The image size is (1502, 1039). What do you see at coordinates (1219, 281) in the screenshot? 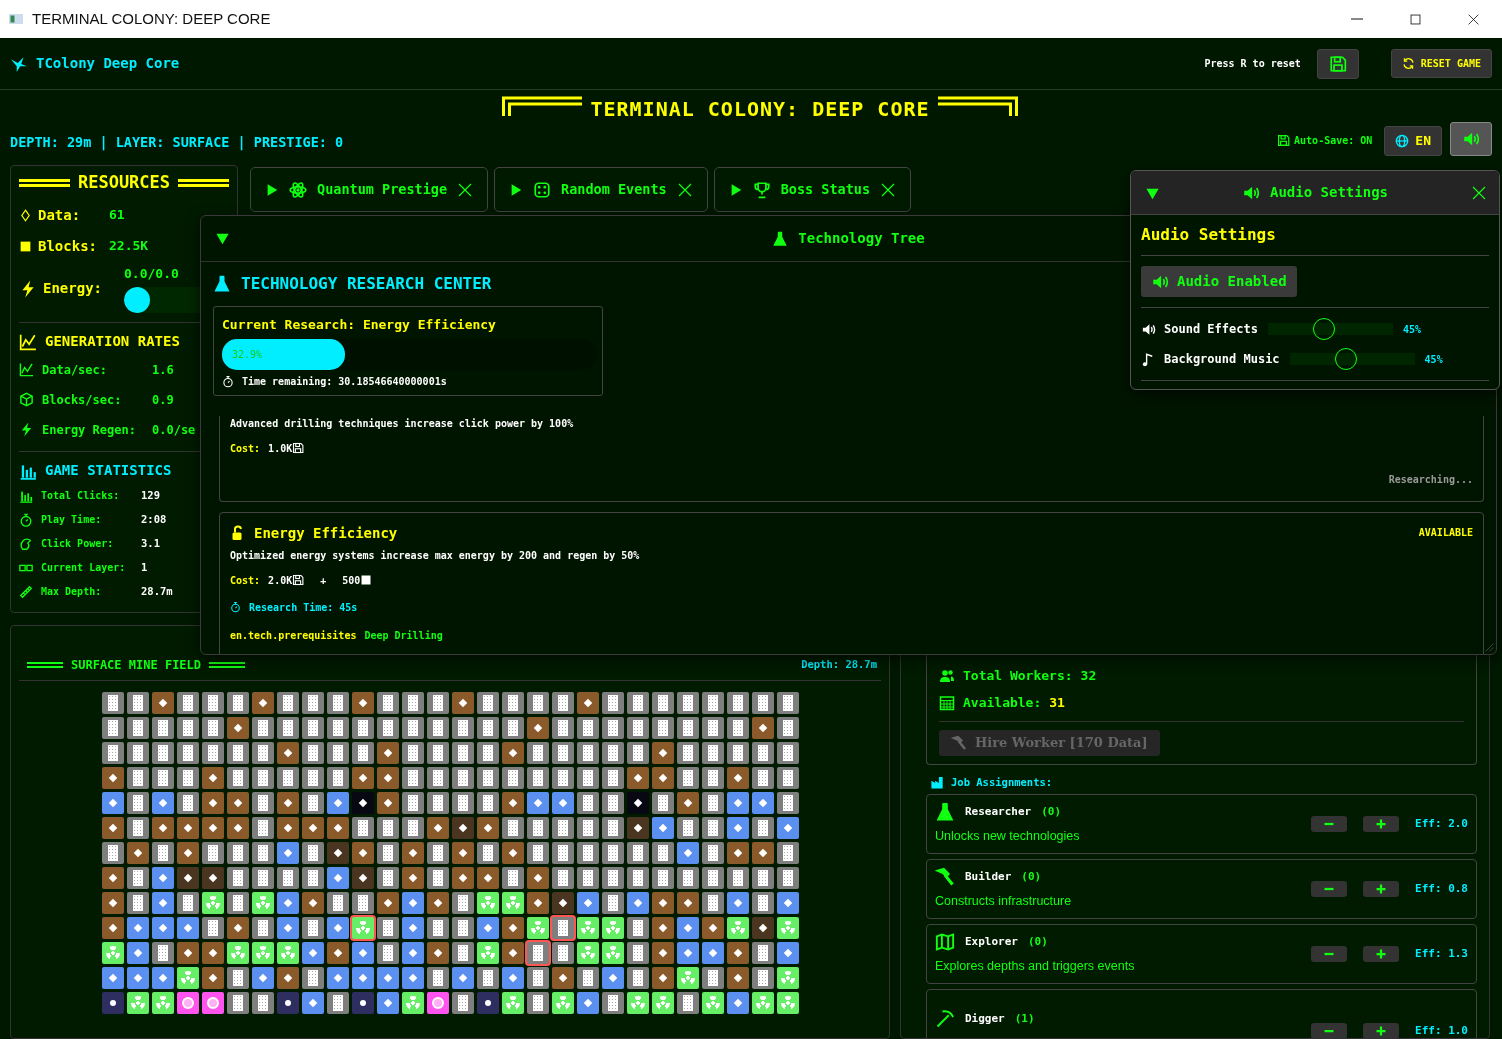
I see `audio-enabled-button: Audio Enabled` at bounding box center [1219, 281].